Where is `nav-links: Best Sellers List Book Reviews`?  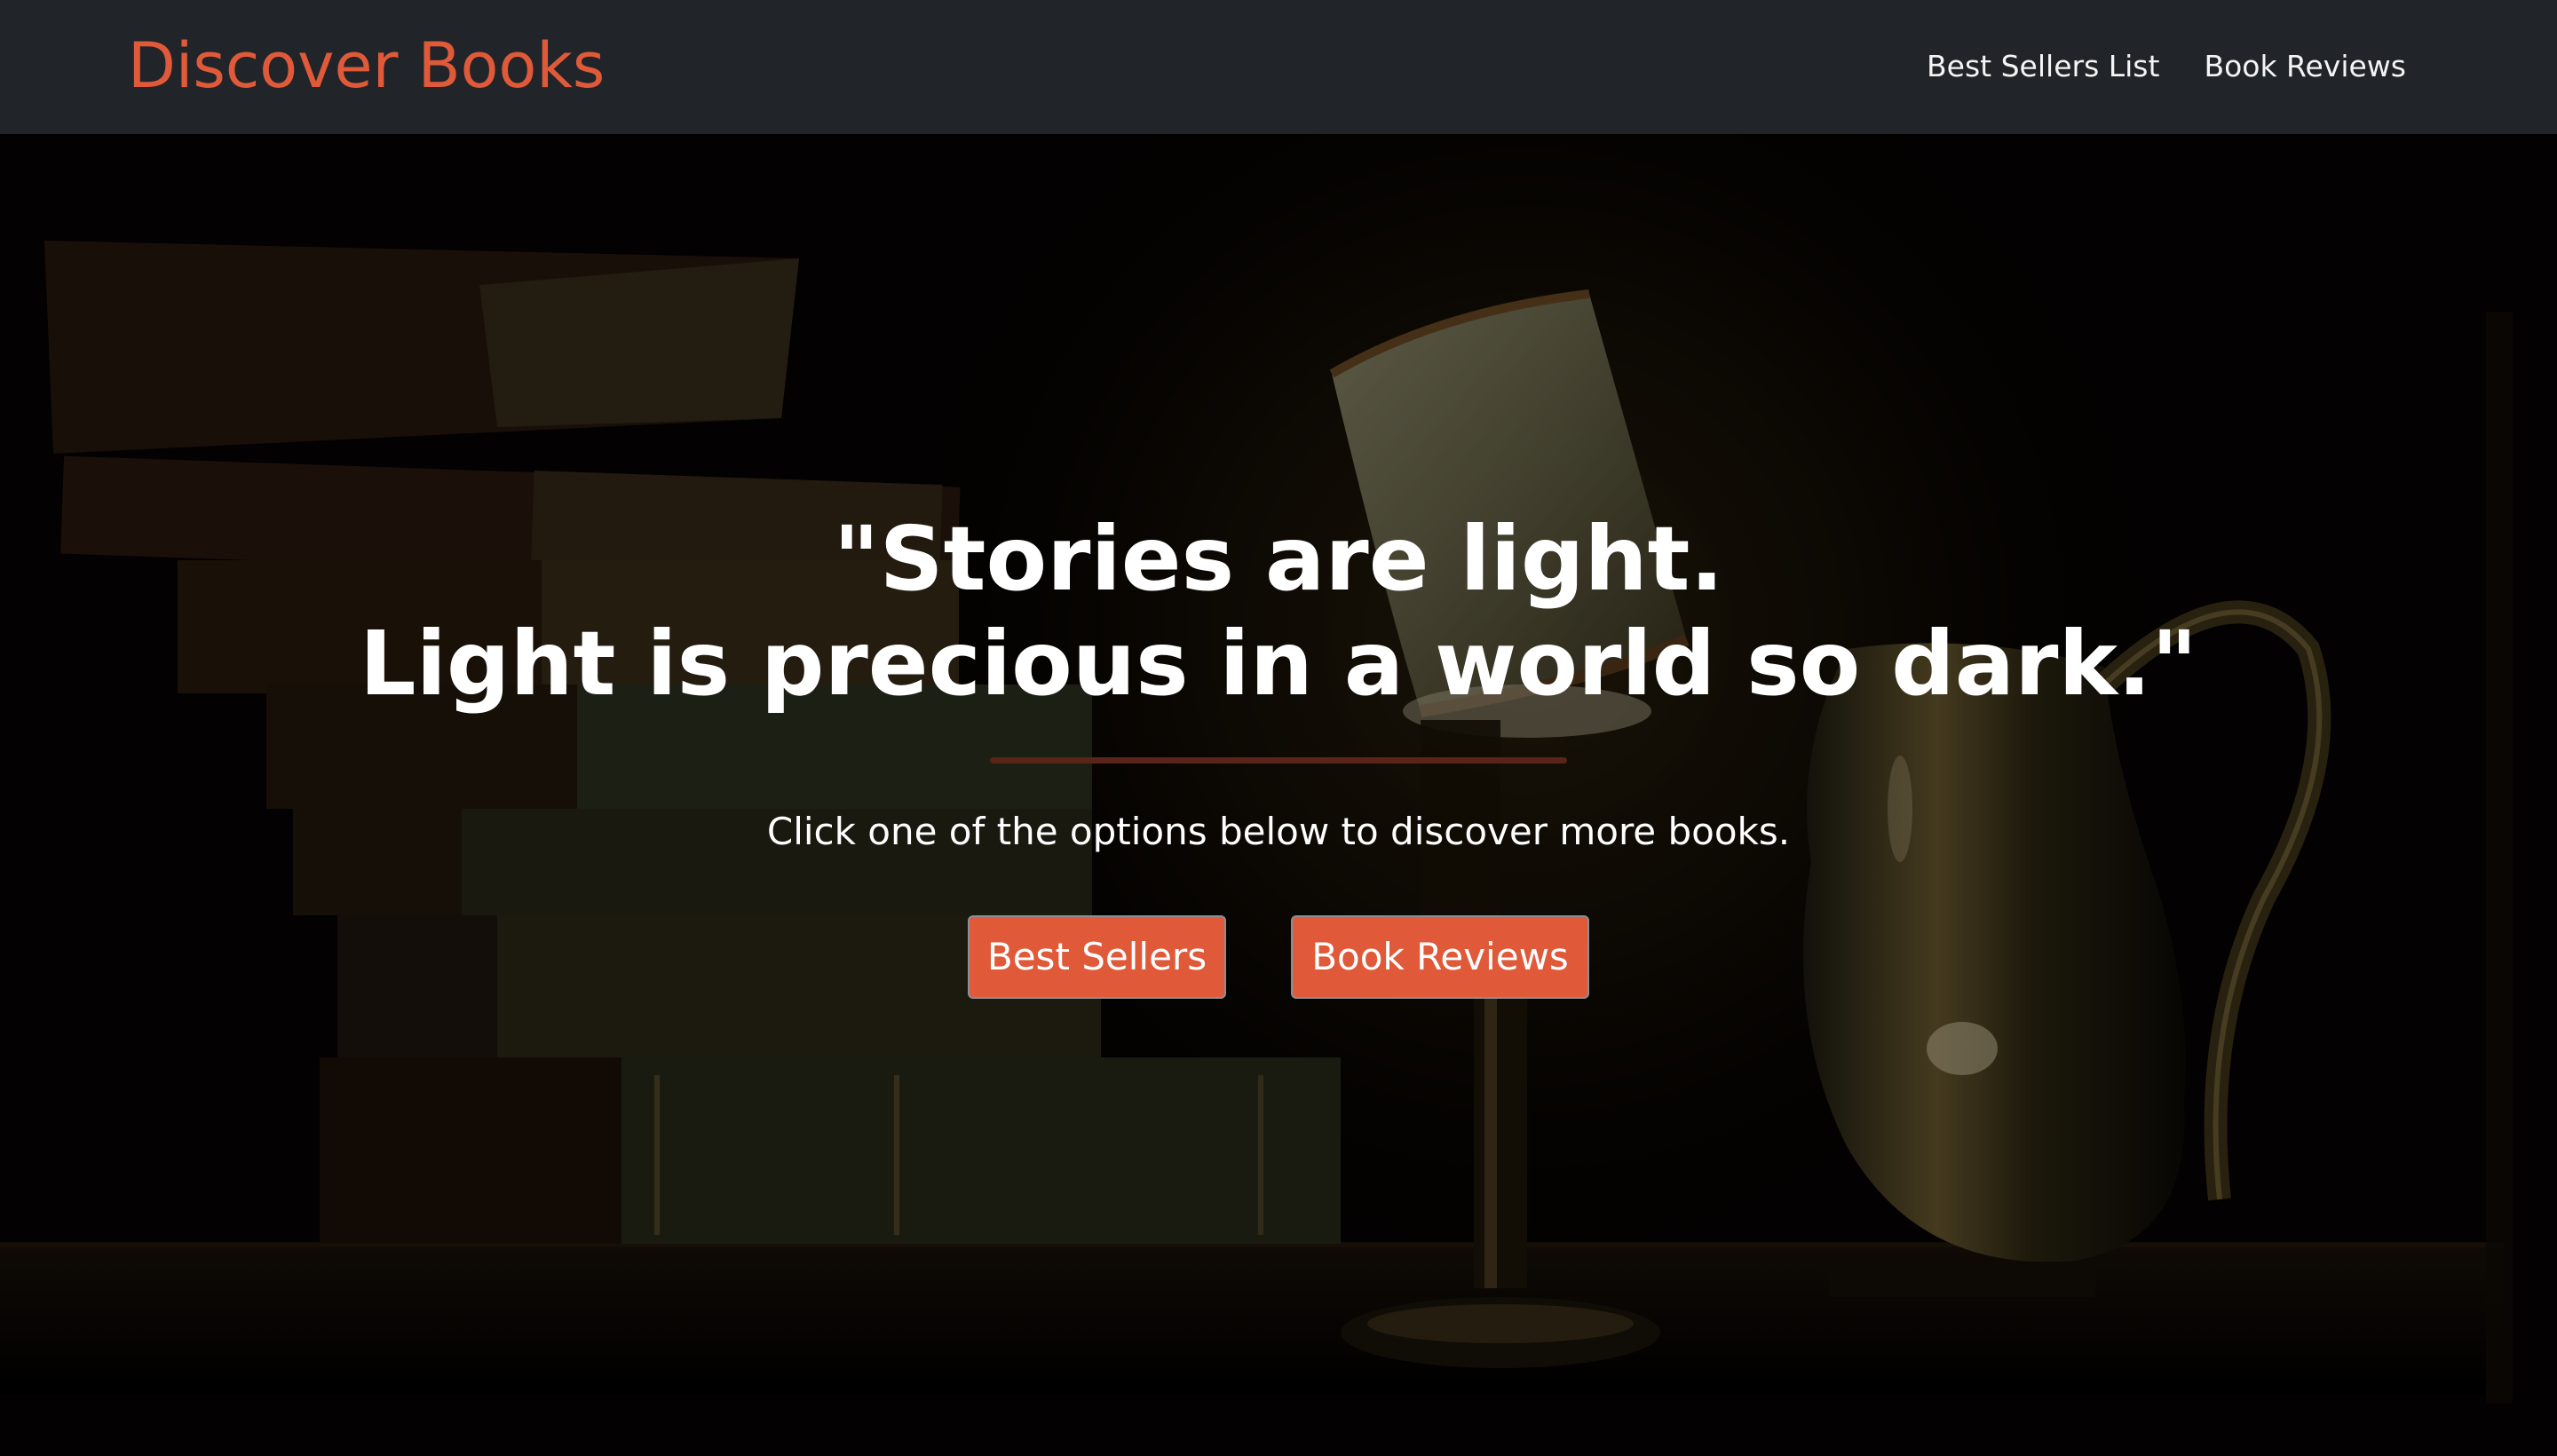
nav-links: Best Sellers List Book Reviews is located at coordinates (2166, 66).